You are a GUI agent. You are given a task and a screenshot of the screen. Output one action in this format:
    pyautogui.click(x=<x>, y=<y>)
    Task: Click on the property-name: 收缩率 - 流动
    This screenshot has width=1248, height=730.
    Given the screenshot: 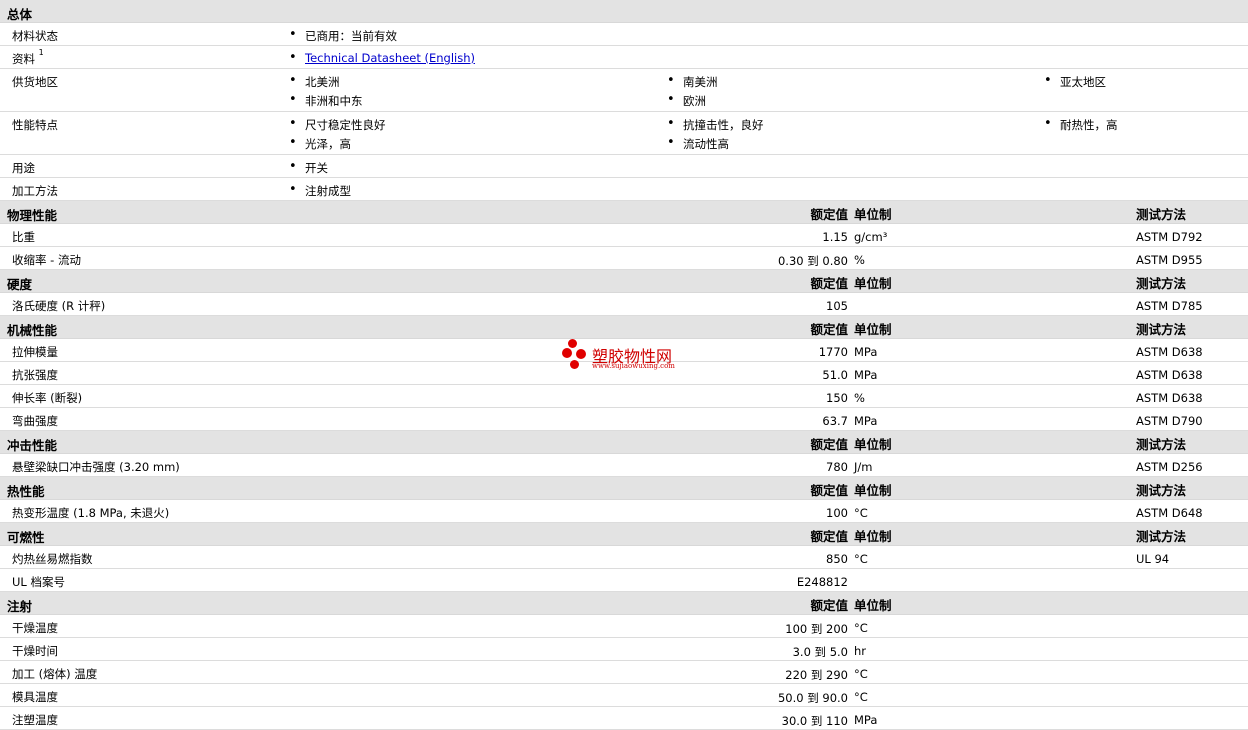 What is the action you would take?
    pyautogui.click(x=46, y=260)
    